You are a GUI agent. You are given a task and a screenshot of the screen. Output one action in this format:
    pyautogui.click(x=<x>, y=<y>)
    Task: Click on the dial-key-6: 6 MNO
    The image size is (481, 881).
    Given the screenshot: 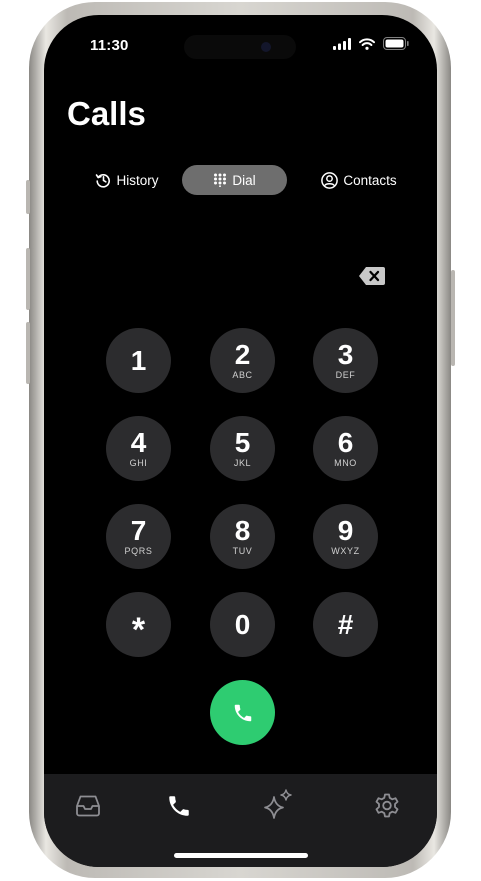 What is the action you would take?
    pyautogui.click(x=345, y=448)
    